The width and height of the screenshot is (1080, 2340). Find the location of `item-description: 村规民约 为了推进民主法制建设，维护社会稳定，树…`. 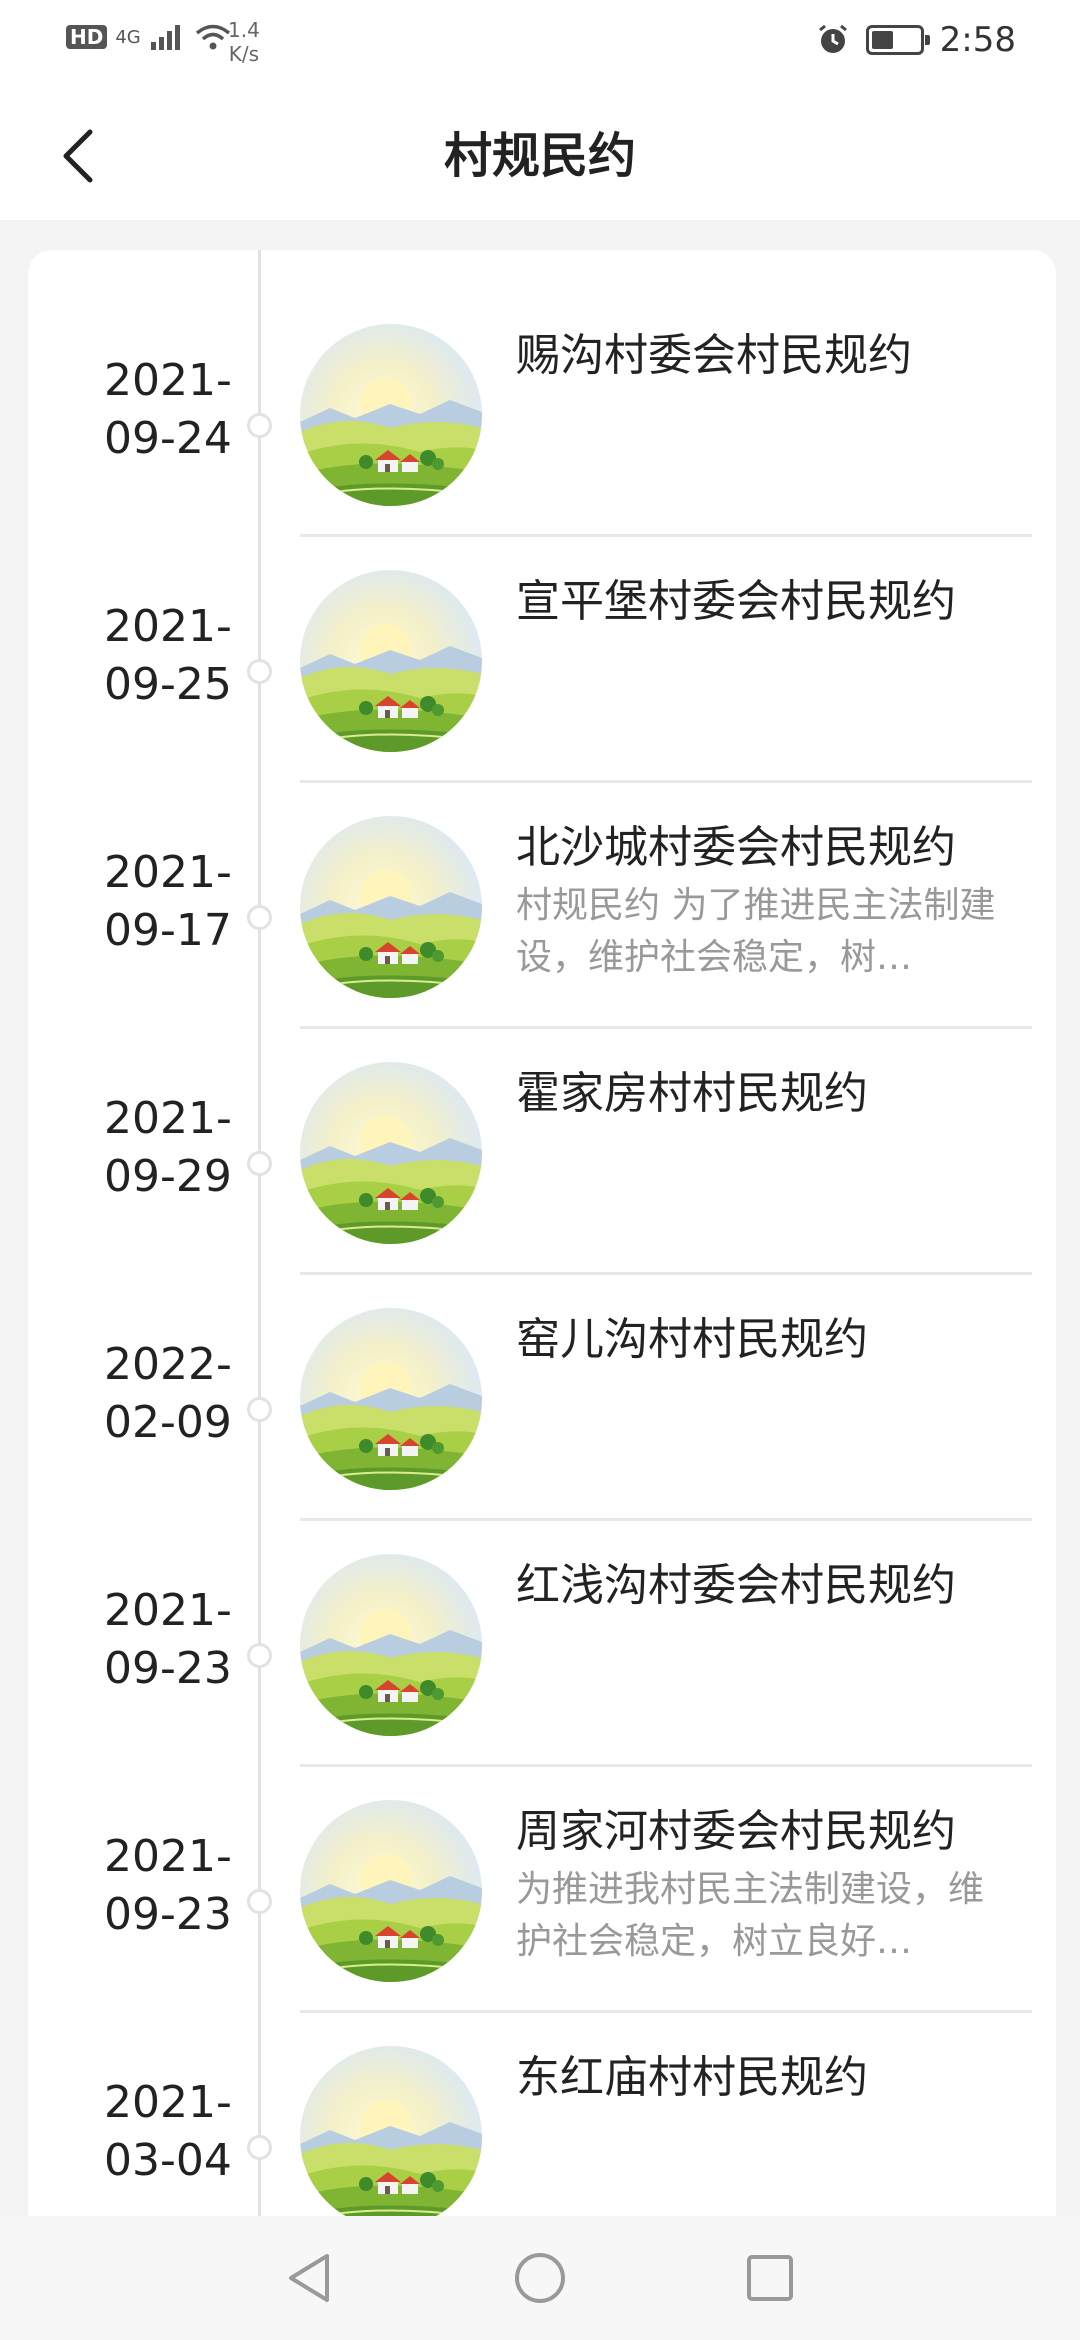

item-description: 村规民约 为了推进民主法制建设，维护社会稳定，树… is located at coordinates (756, 931).